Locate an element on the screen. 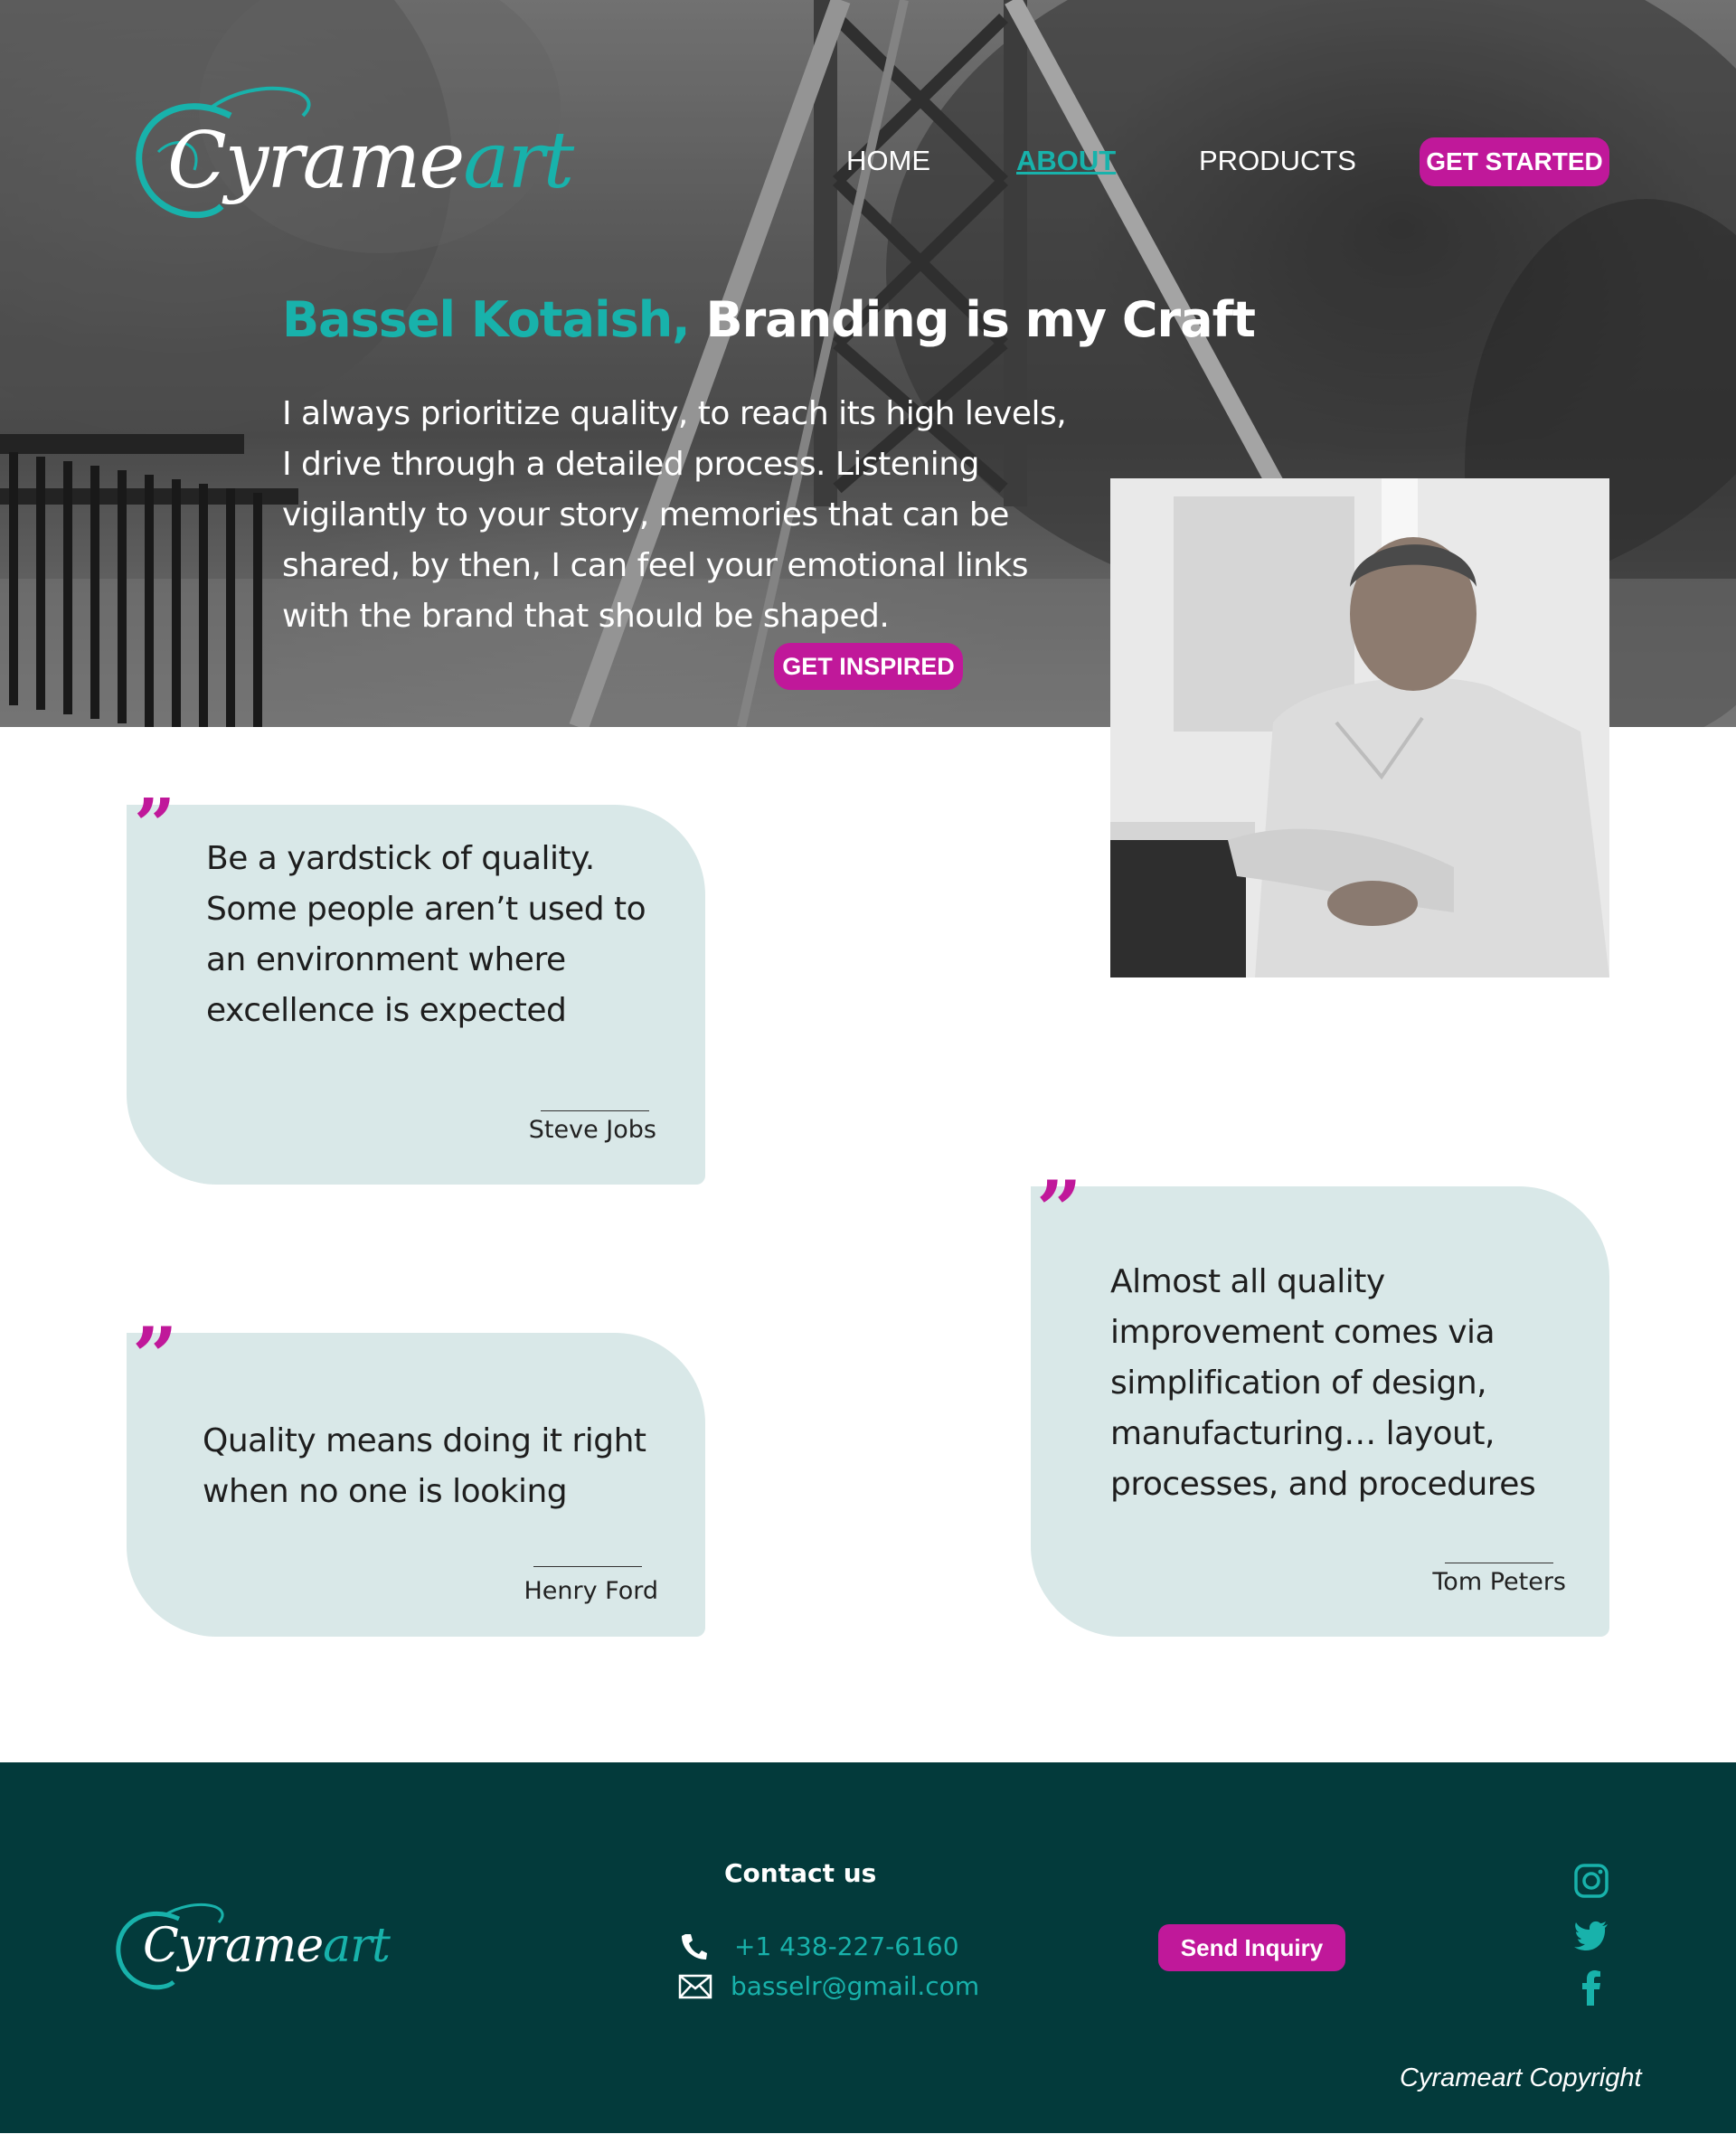 The height and width of the screenshot is (2153, 1736). footer-logo-wordmark: Cyrameart is located at coordinates (267, 1946).